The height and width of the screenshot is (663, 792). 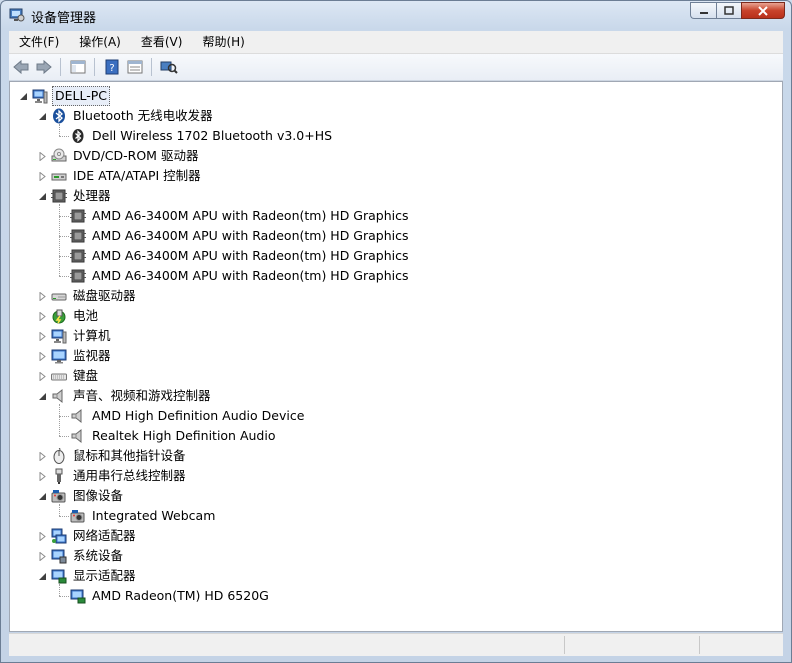 What do you see at coordinates (100, 42) in the screenshot?
I see `menu-action: 操作(A)` at bounding box center [100, 42].